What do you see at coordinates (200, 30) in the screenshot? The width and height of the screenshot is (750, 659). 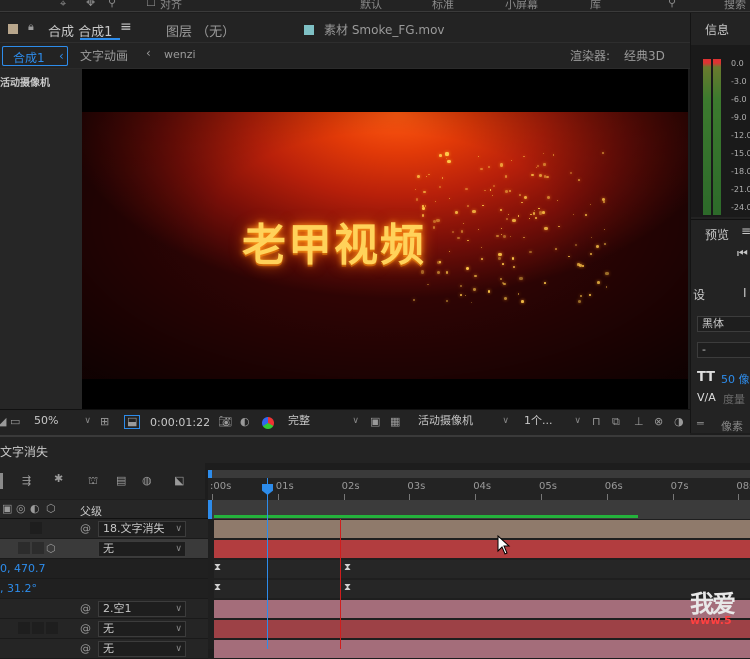 I see `tab-layer: 图层 （无）` at bounding box center [200, 30].